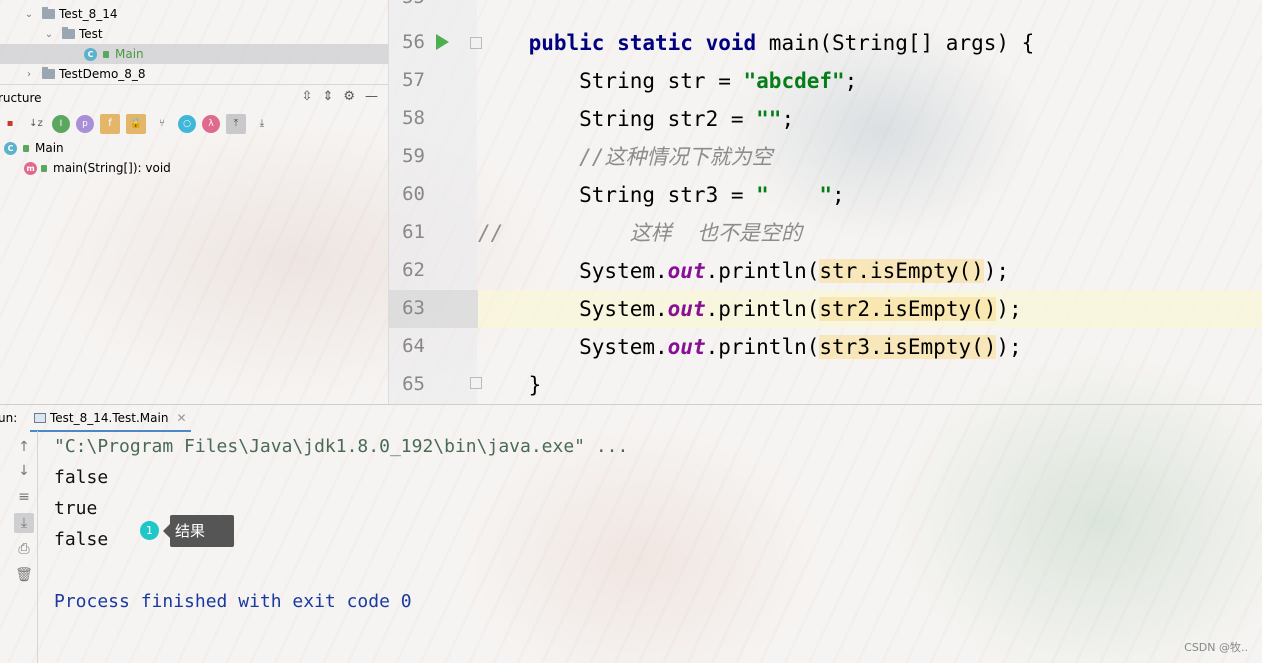 The image size is (1262, 663). Describe the element at coordinates (744, 271) in the screenshot. I see `code-line: System.out.println(str.isEmpty());` at that location.